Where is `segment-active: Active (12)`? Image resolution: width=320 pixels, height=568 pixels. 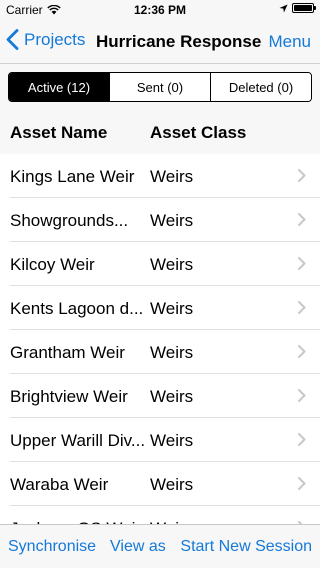 segment-active: Active (12) is located at coordinates (59, 87).